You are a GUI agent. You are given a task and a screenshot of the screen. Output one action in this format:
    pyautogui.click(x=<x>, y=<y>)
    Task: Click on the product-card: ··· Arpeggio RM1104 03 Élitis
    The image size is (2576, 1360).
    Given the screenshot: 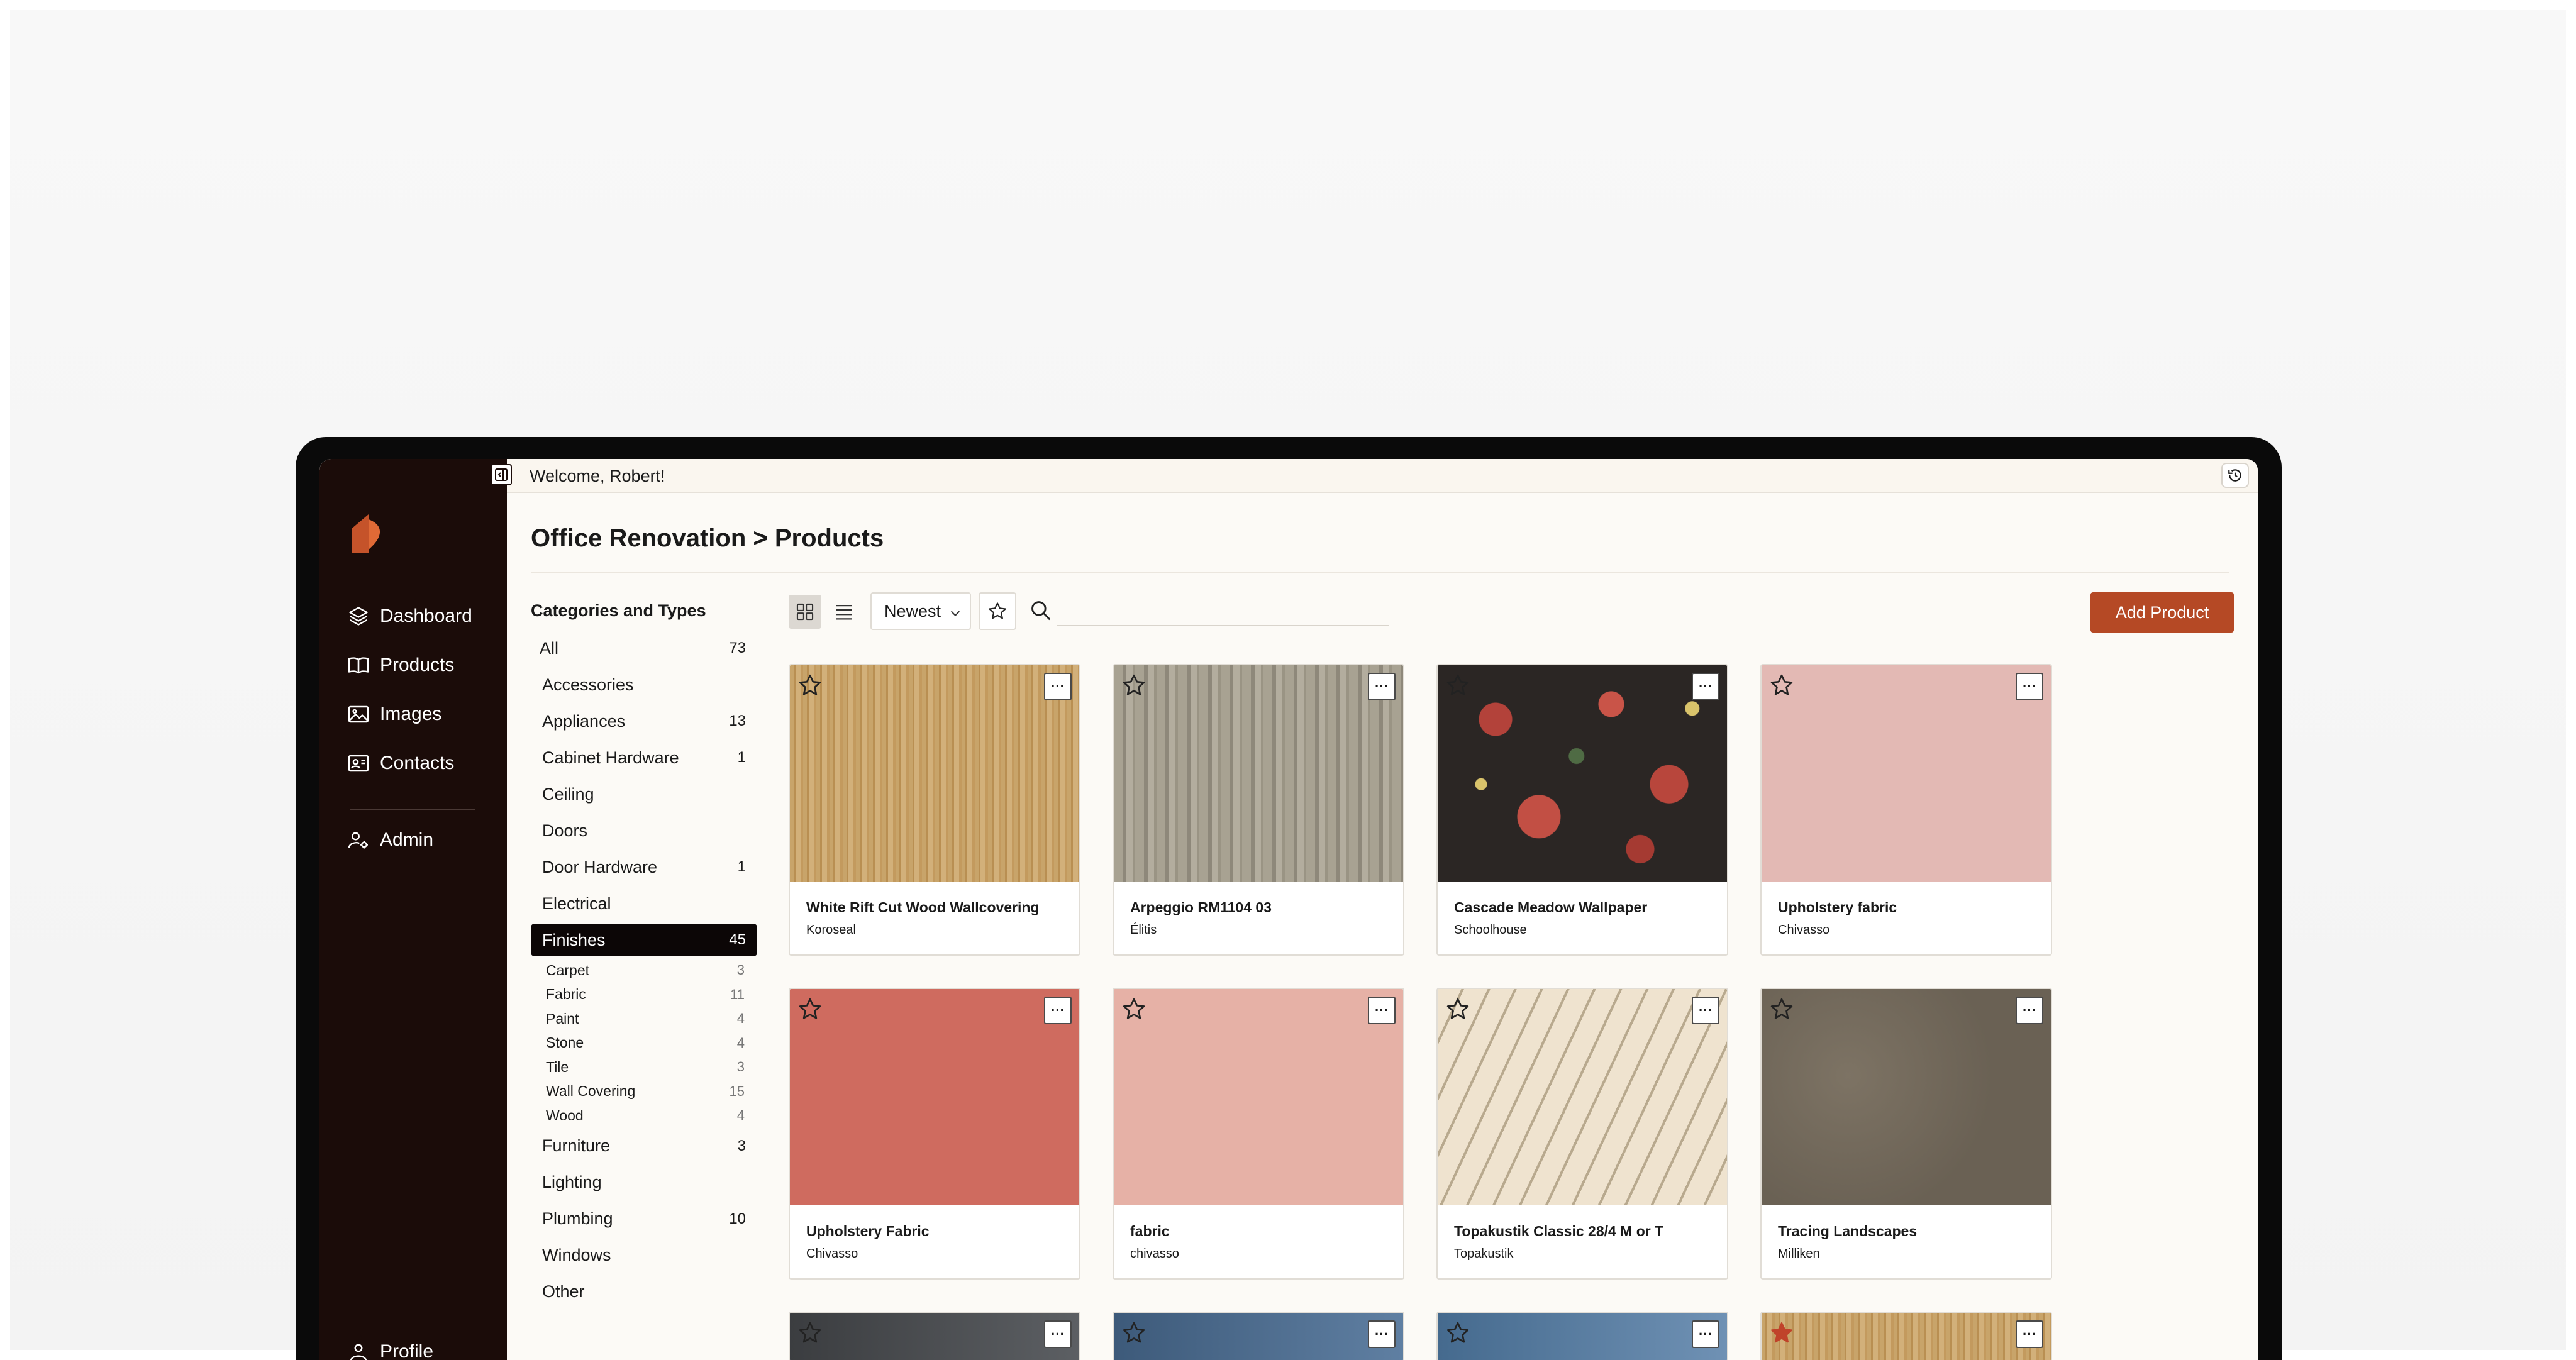 What is the action you would take?
    pyautogui.click(x=1258, y=810)
    